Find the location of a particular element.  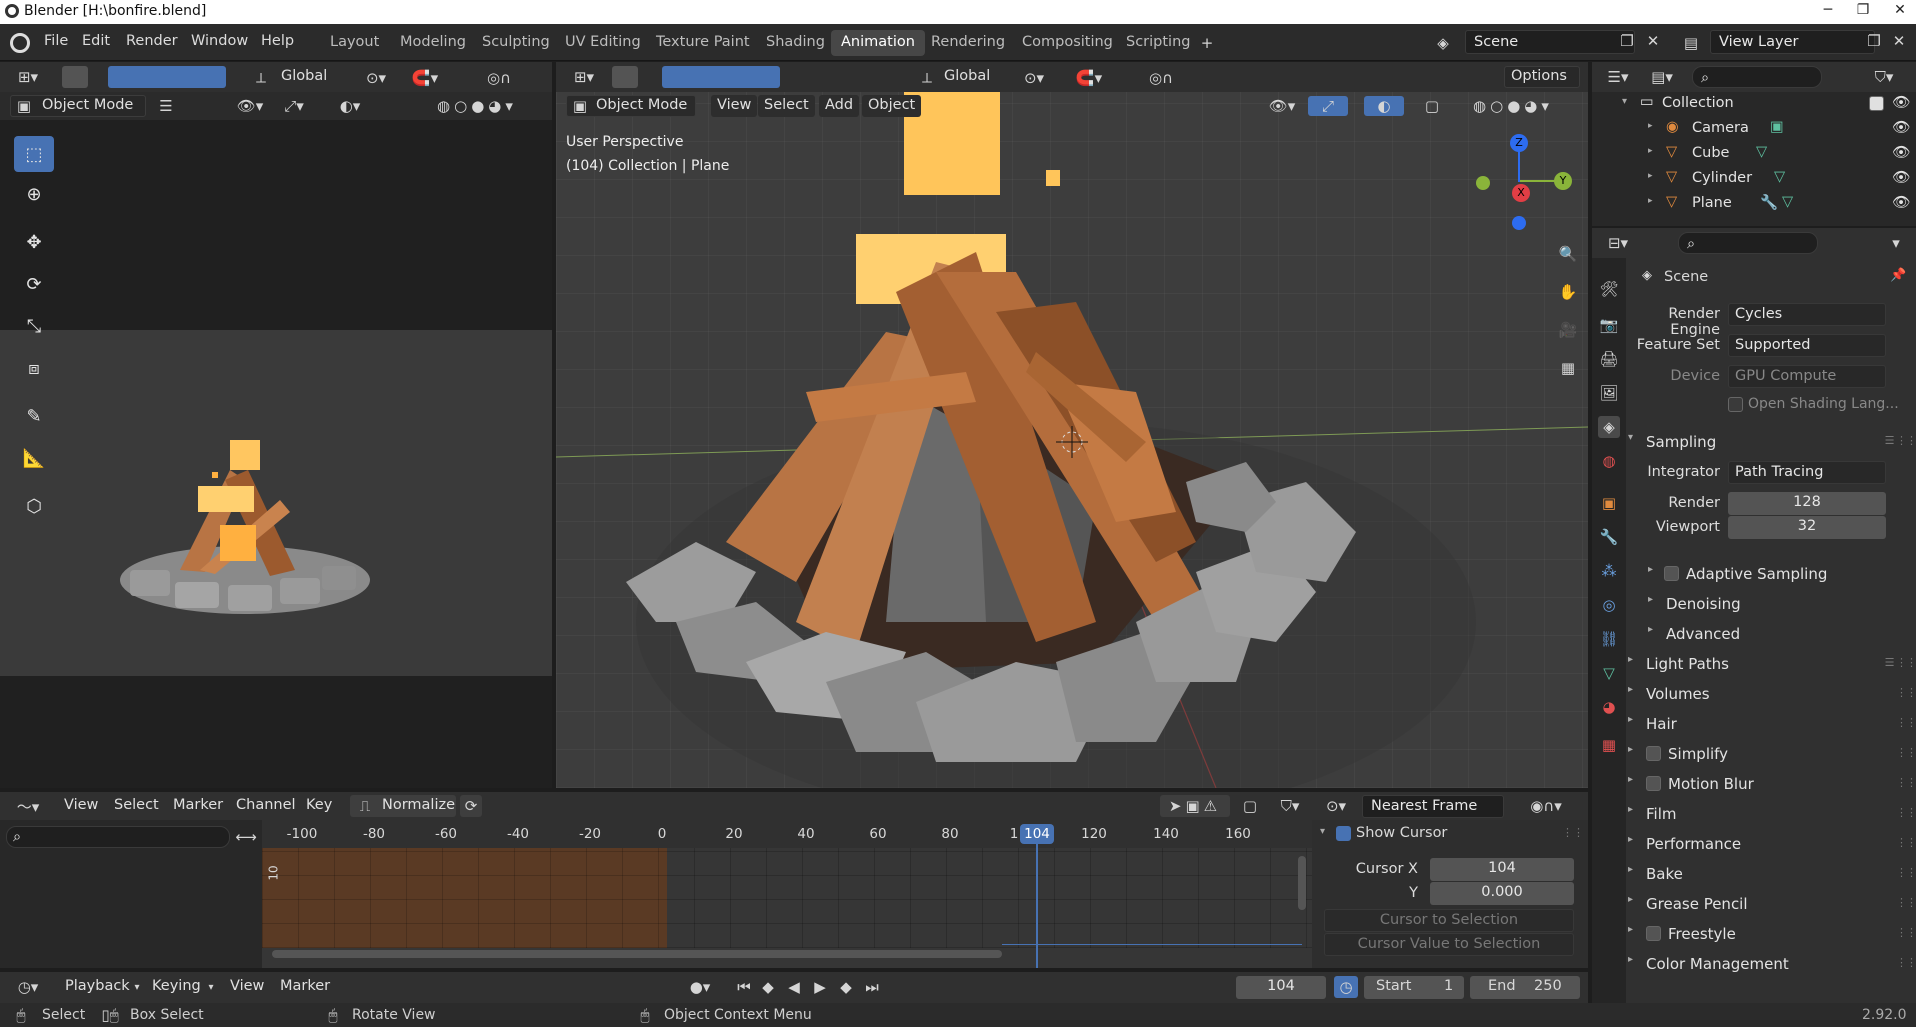

integrator-dropdown: Path Tracing is located at coordinates (1807, 472).